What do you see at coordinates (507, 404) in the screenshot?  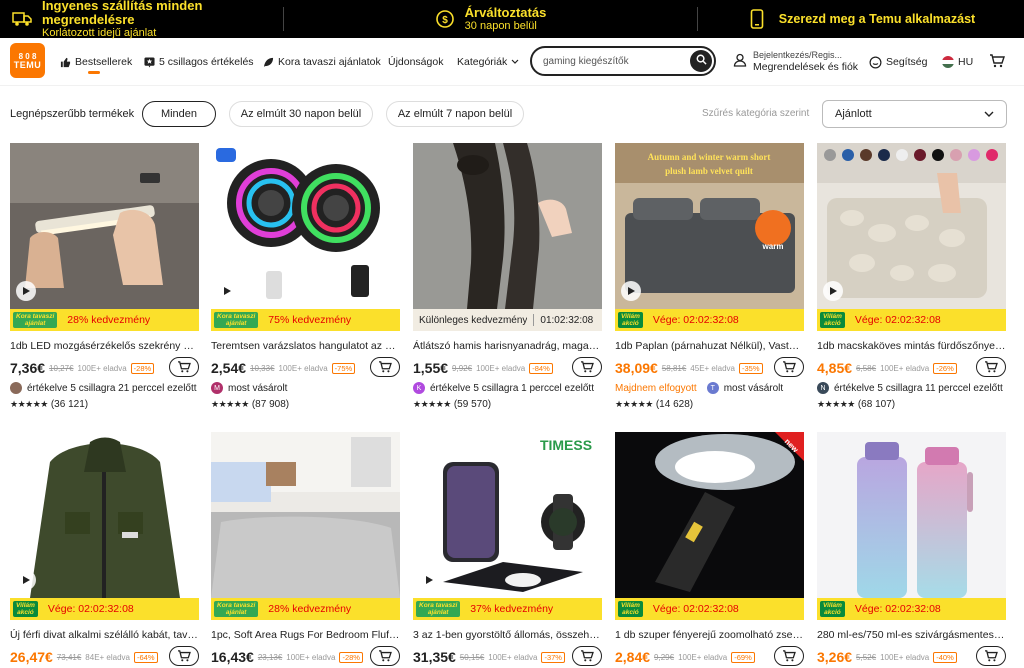 I see `rating: ★★★★★ (59 570)` at bounding box center [507, 404].